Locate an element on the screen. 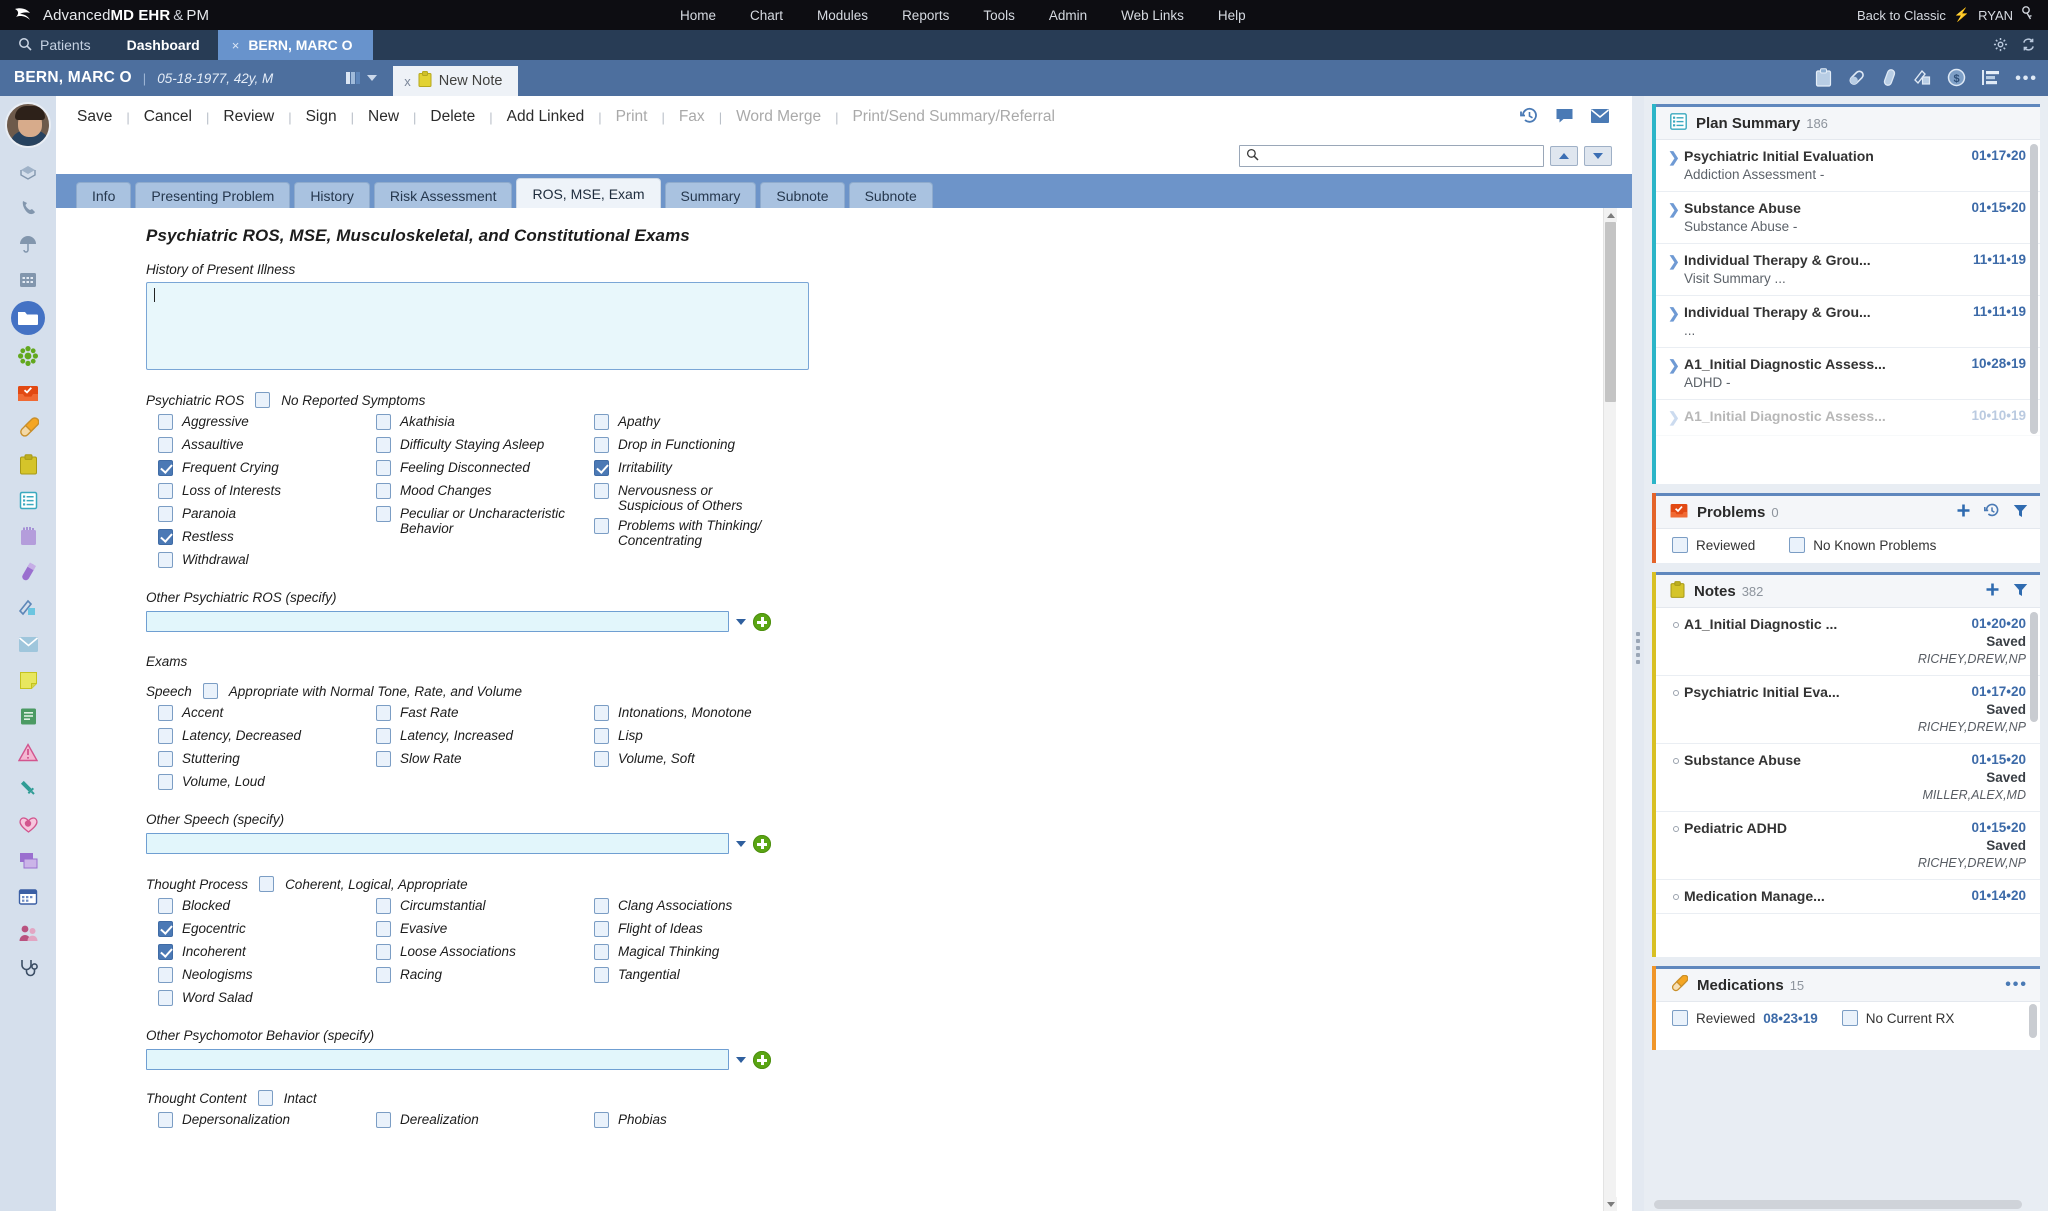 The height and width of the screenshot is (1211, 2048). checkbox-row: Withdrawal is located at coordinates (267, 560).